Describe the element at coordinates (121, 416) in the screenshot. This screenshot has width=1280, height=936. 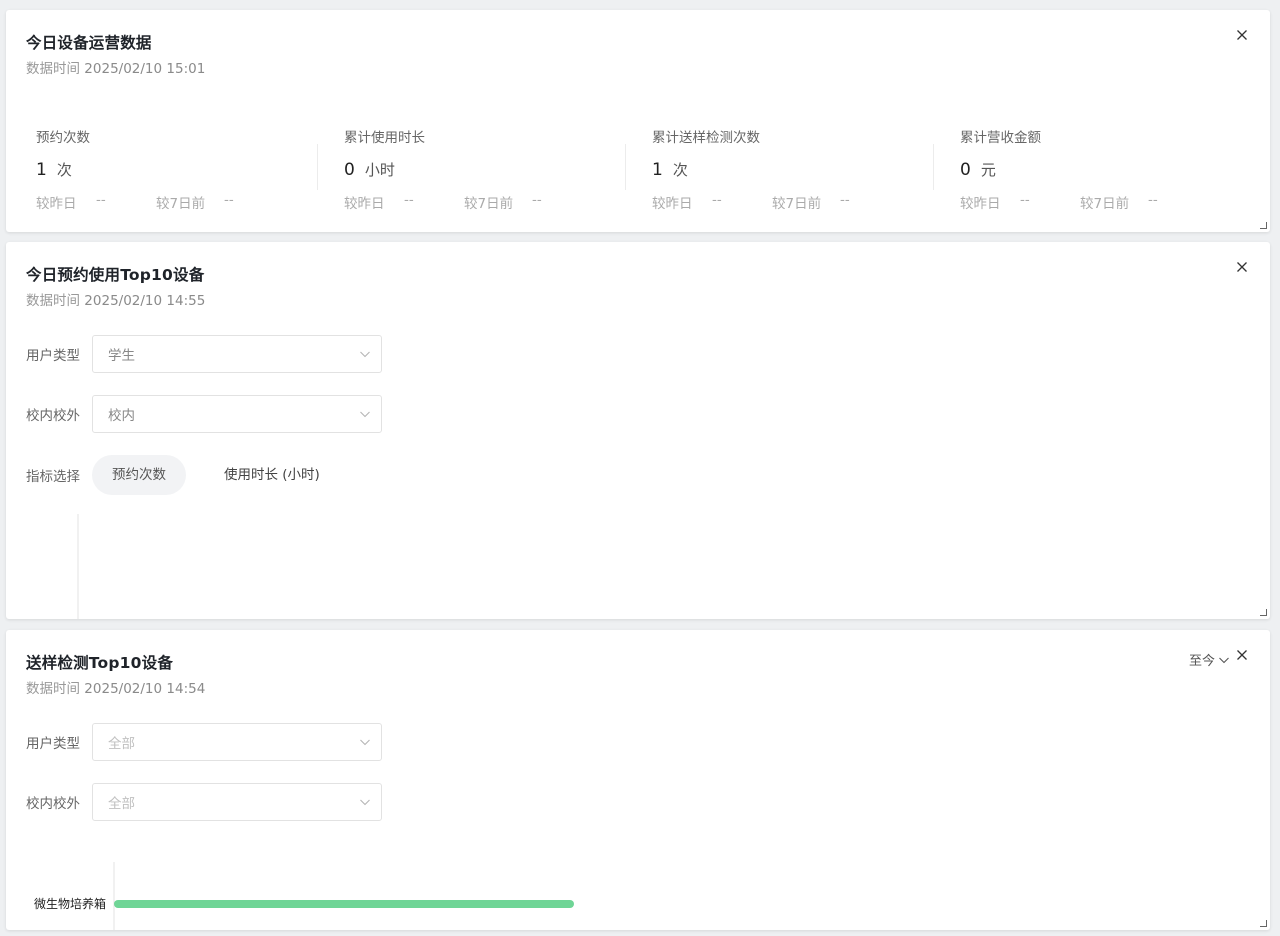
I see `select-value: 校内` at that location.